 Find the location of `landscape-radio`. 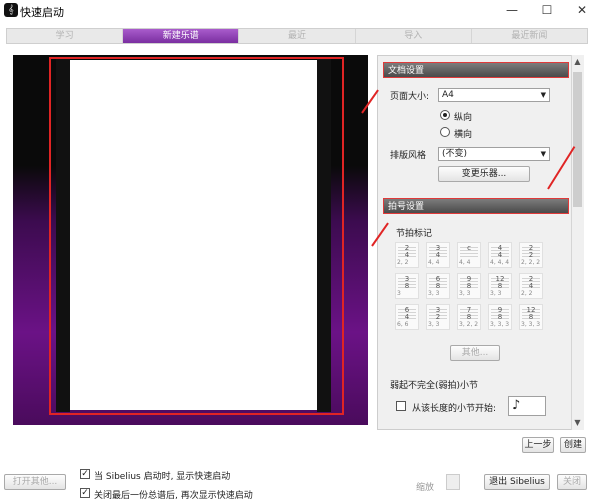

landscape-radio is located at coordinates (445, 132).